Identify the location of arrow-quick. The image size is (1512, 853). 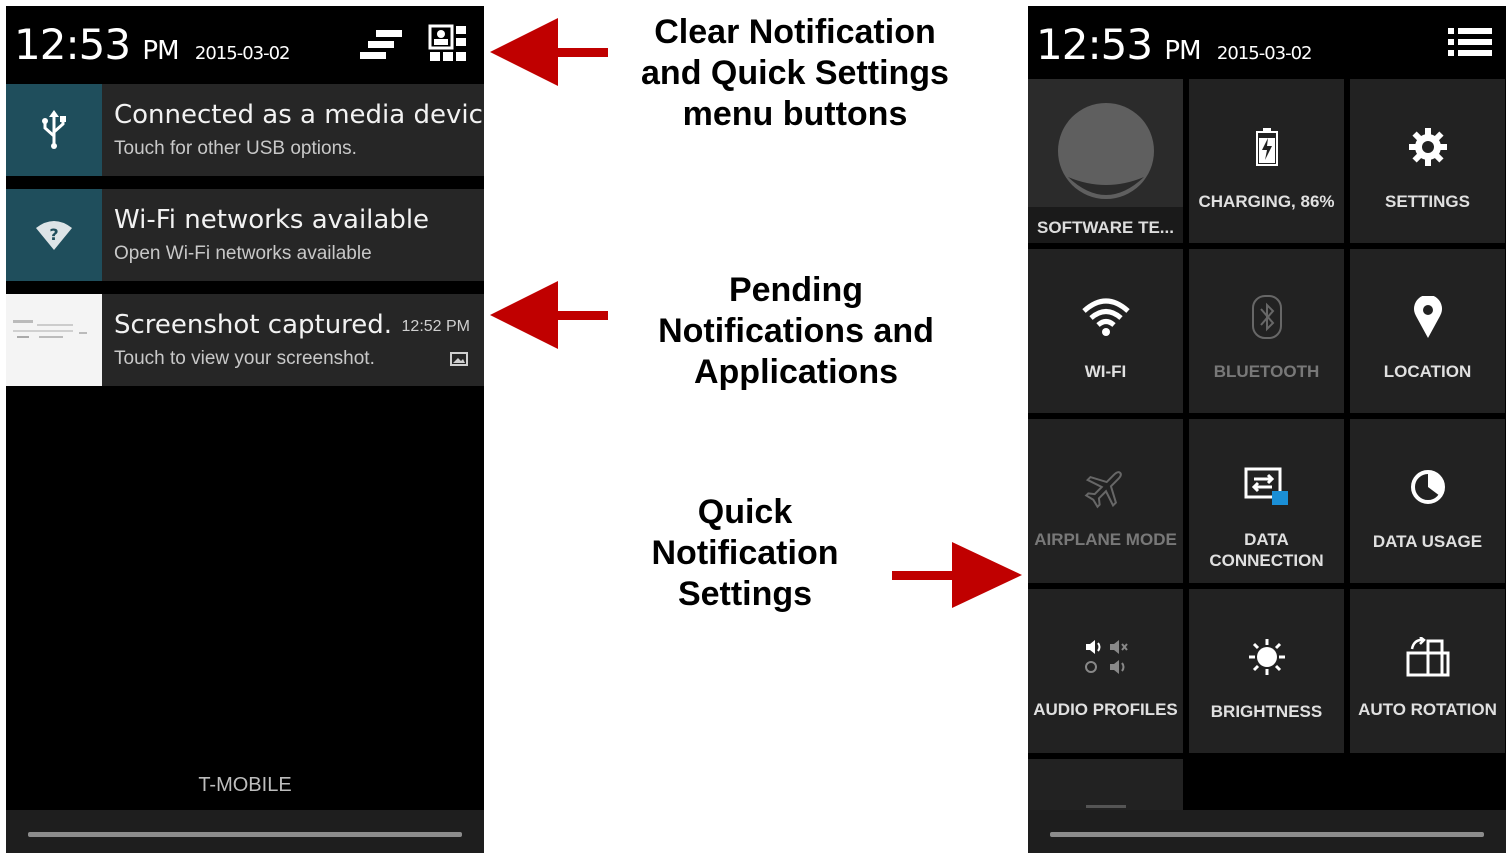
(957, 575).